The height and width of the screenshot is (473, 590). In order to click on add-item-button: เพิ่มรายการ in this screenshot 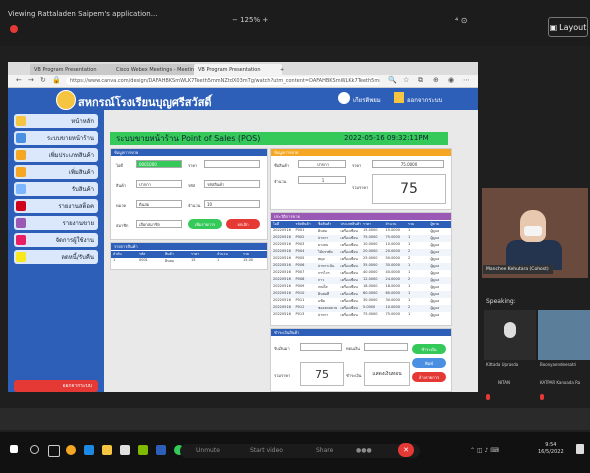, I will do `click(205, 224)`.